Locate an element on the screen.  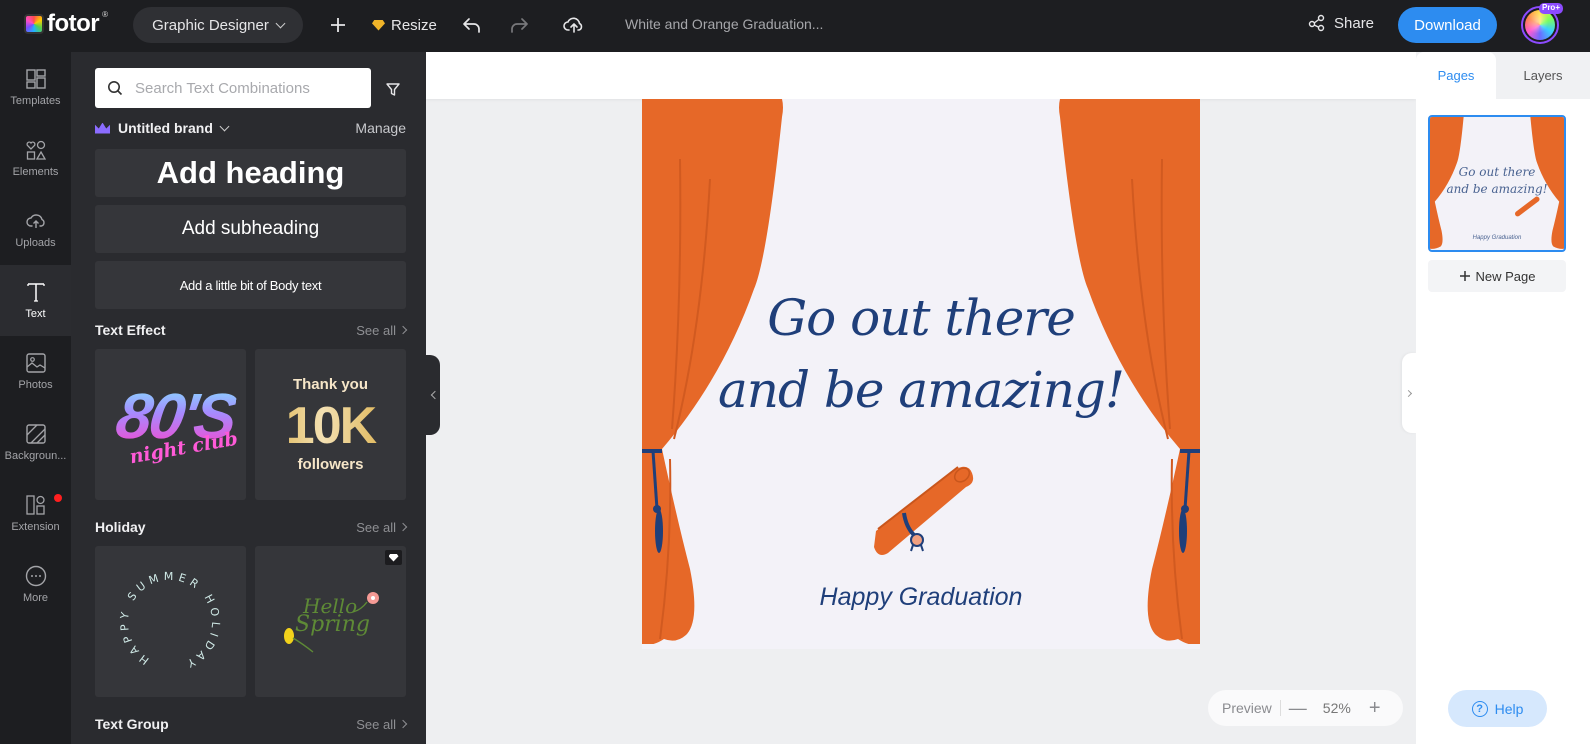
zoom-controls: Preview — 52% + is located at coordinates (1305, 708).